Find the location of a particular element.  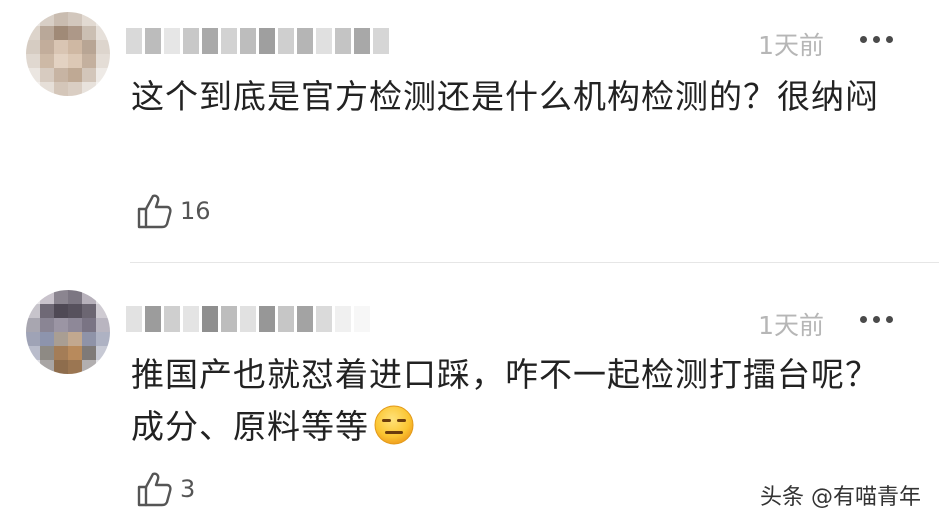

comment-text-content: 推国产也就怼着进口踩，咋不一起检测打擂台呢？成分、原料等等 is located at coordinates (505, 400).